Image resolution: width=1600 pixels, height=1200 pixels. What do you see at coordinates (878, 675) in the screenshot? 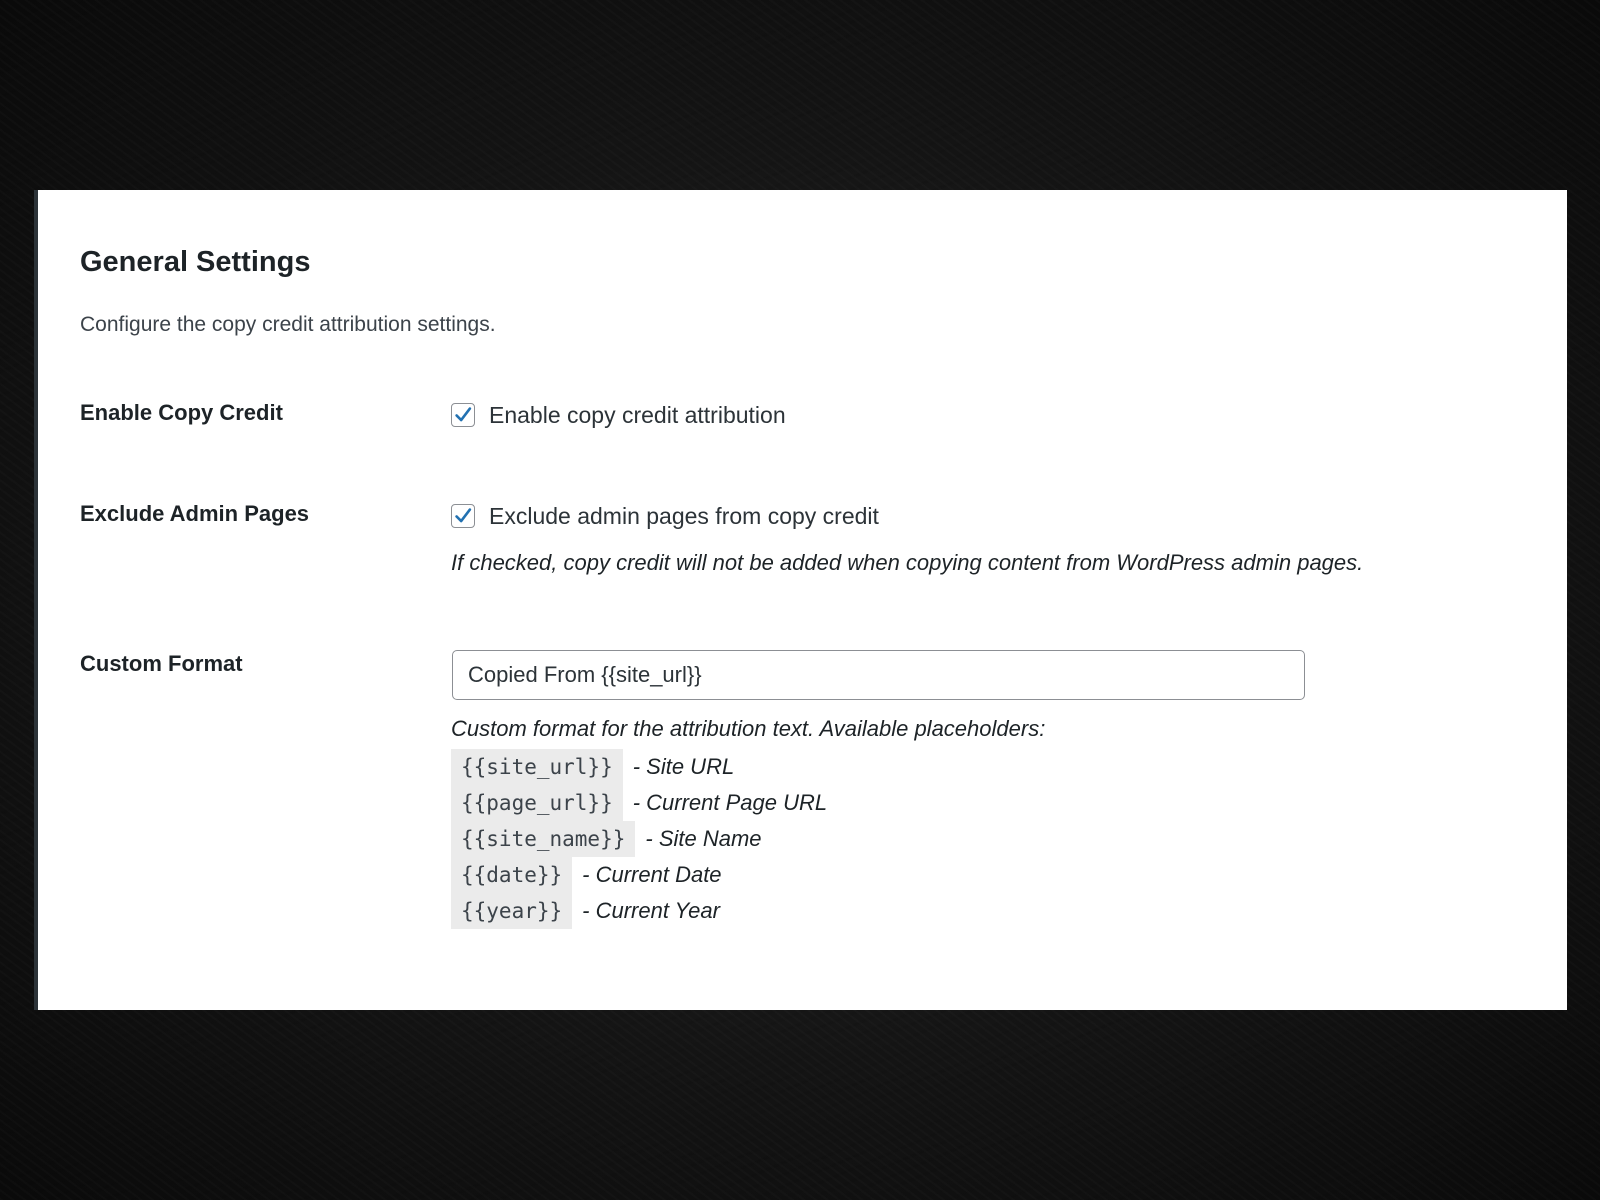
I see `custom-format-input` at bounding box center [878, 675].